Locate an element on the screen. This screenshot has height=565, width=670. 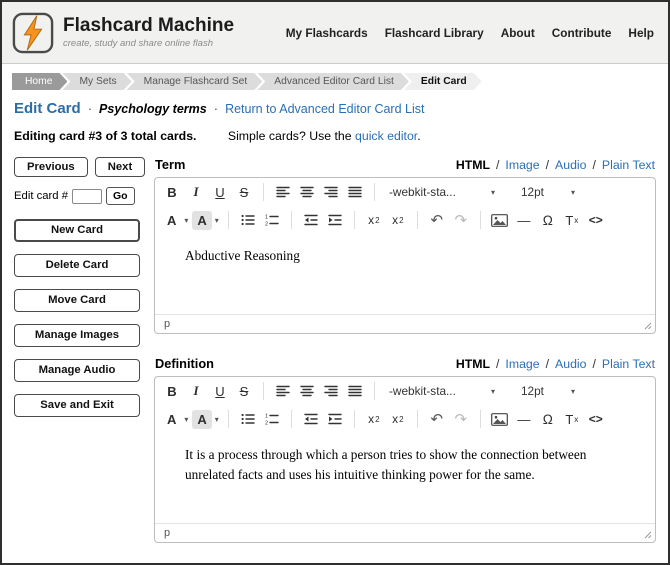
manage-images-button: Manage Images is located at coordinates (77, 335).